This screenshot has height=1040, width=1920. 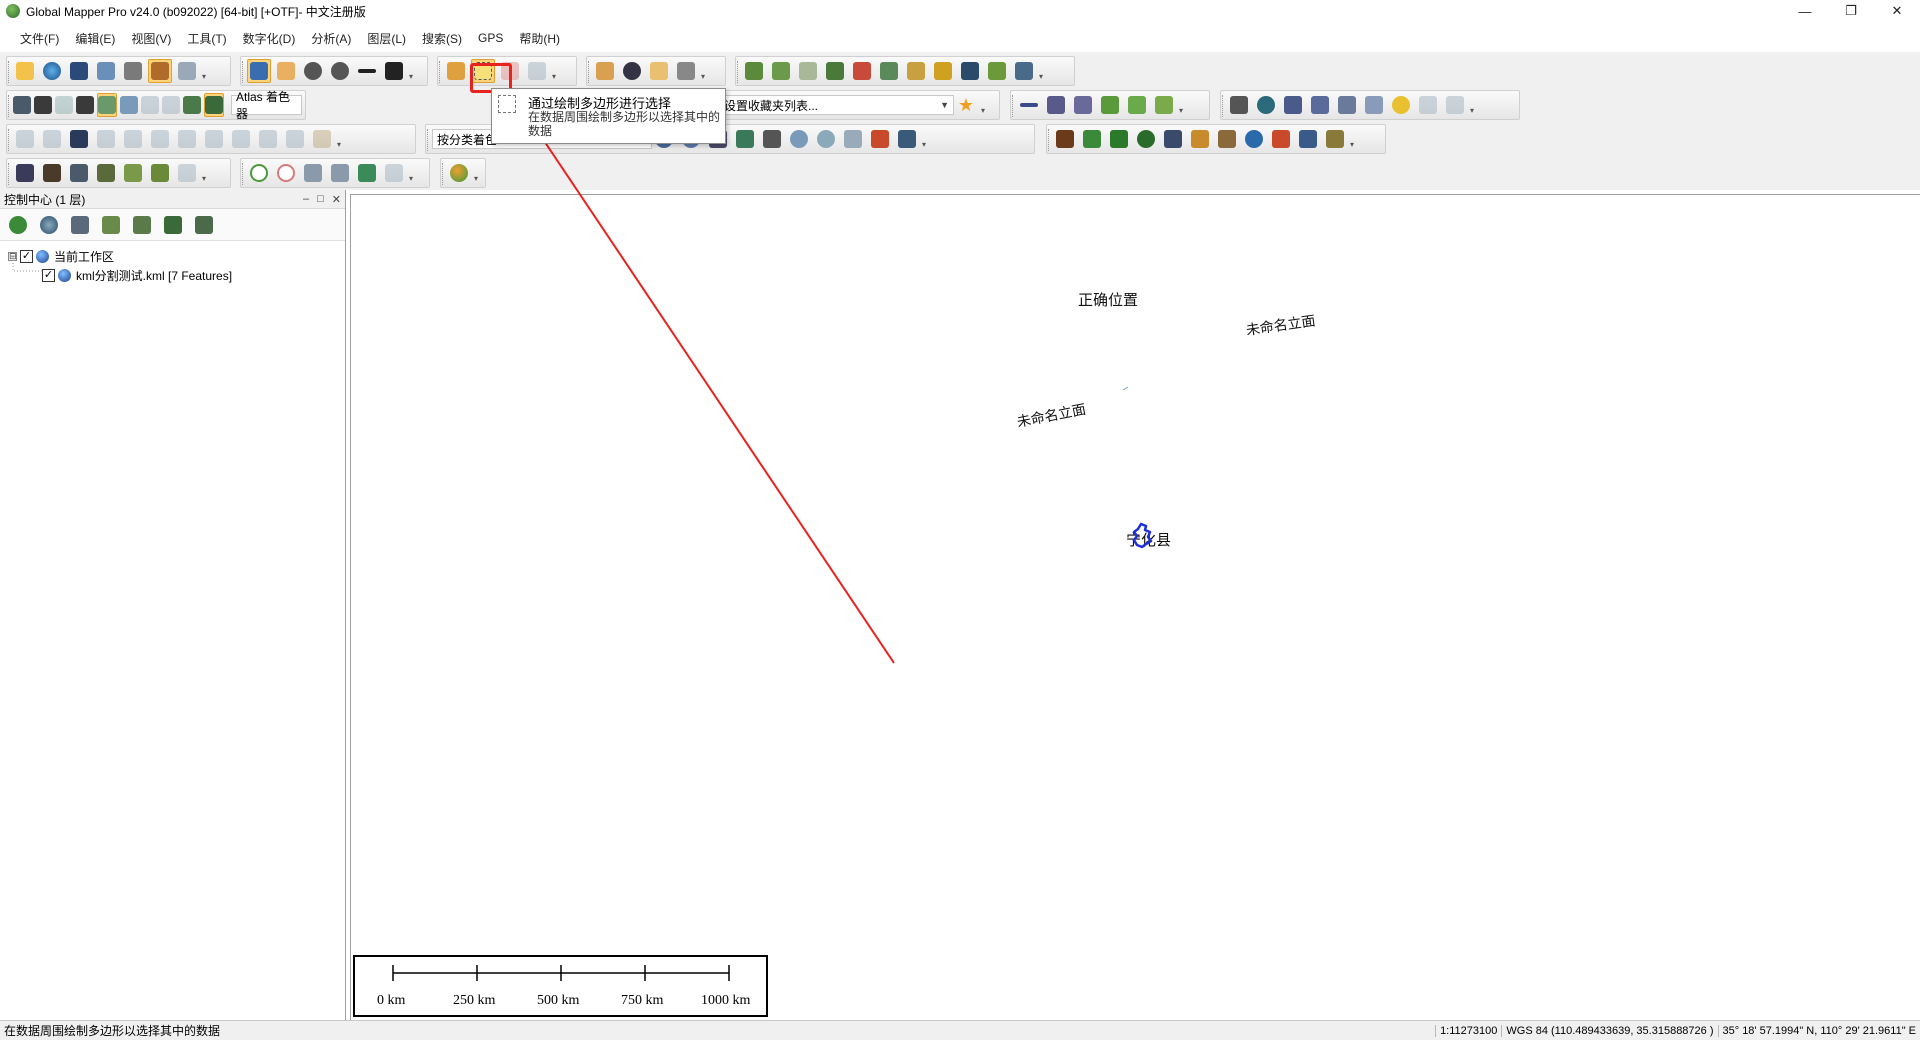 What do you see at coordinates (313, 173) in the screenshot?
I see `turtle-button` at bounding box center [313, 173].